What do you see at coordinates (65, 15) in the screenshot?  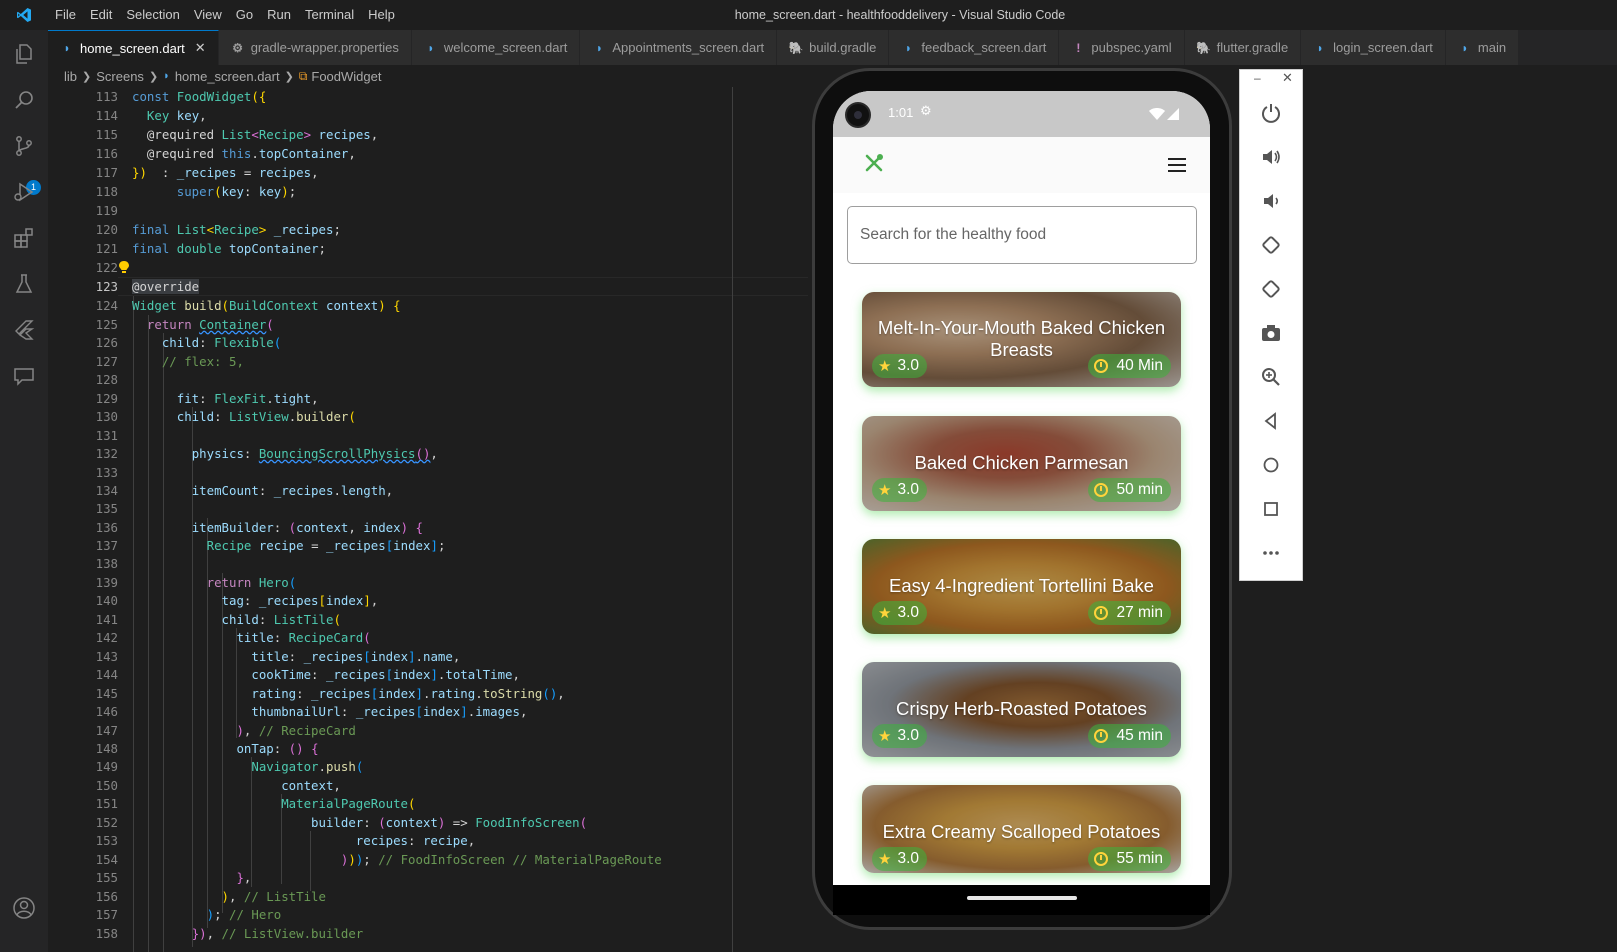 I see `menu-file: File` at bounding box center [65, 15].